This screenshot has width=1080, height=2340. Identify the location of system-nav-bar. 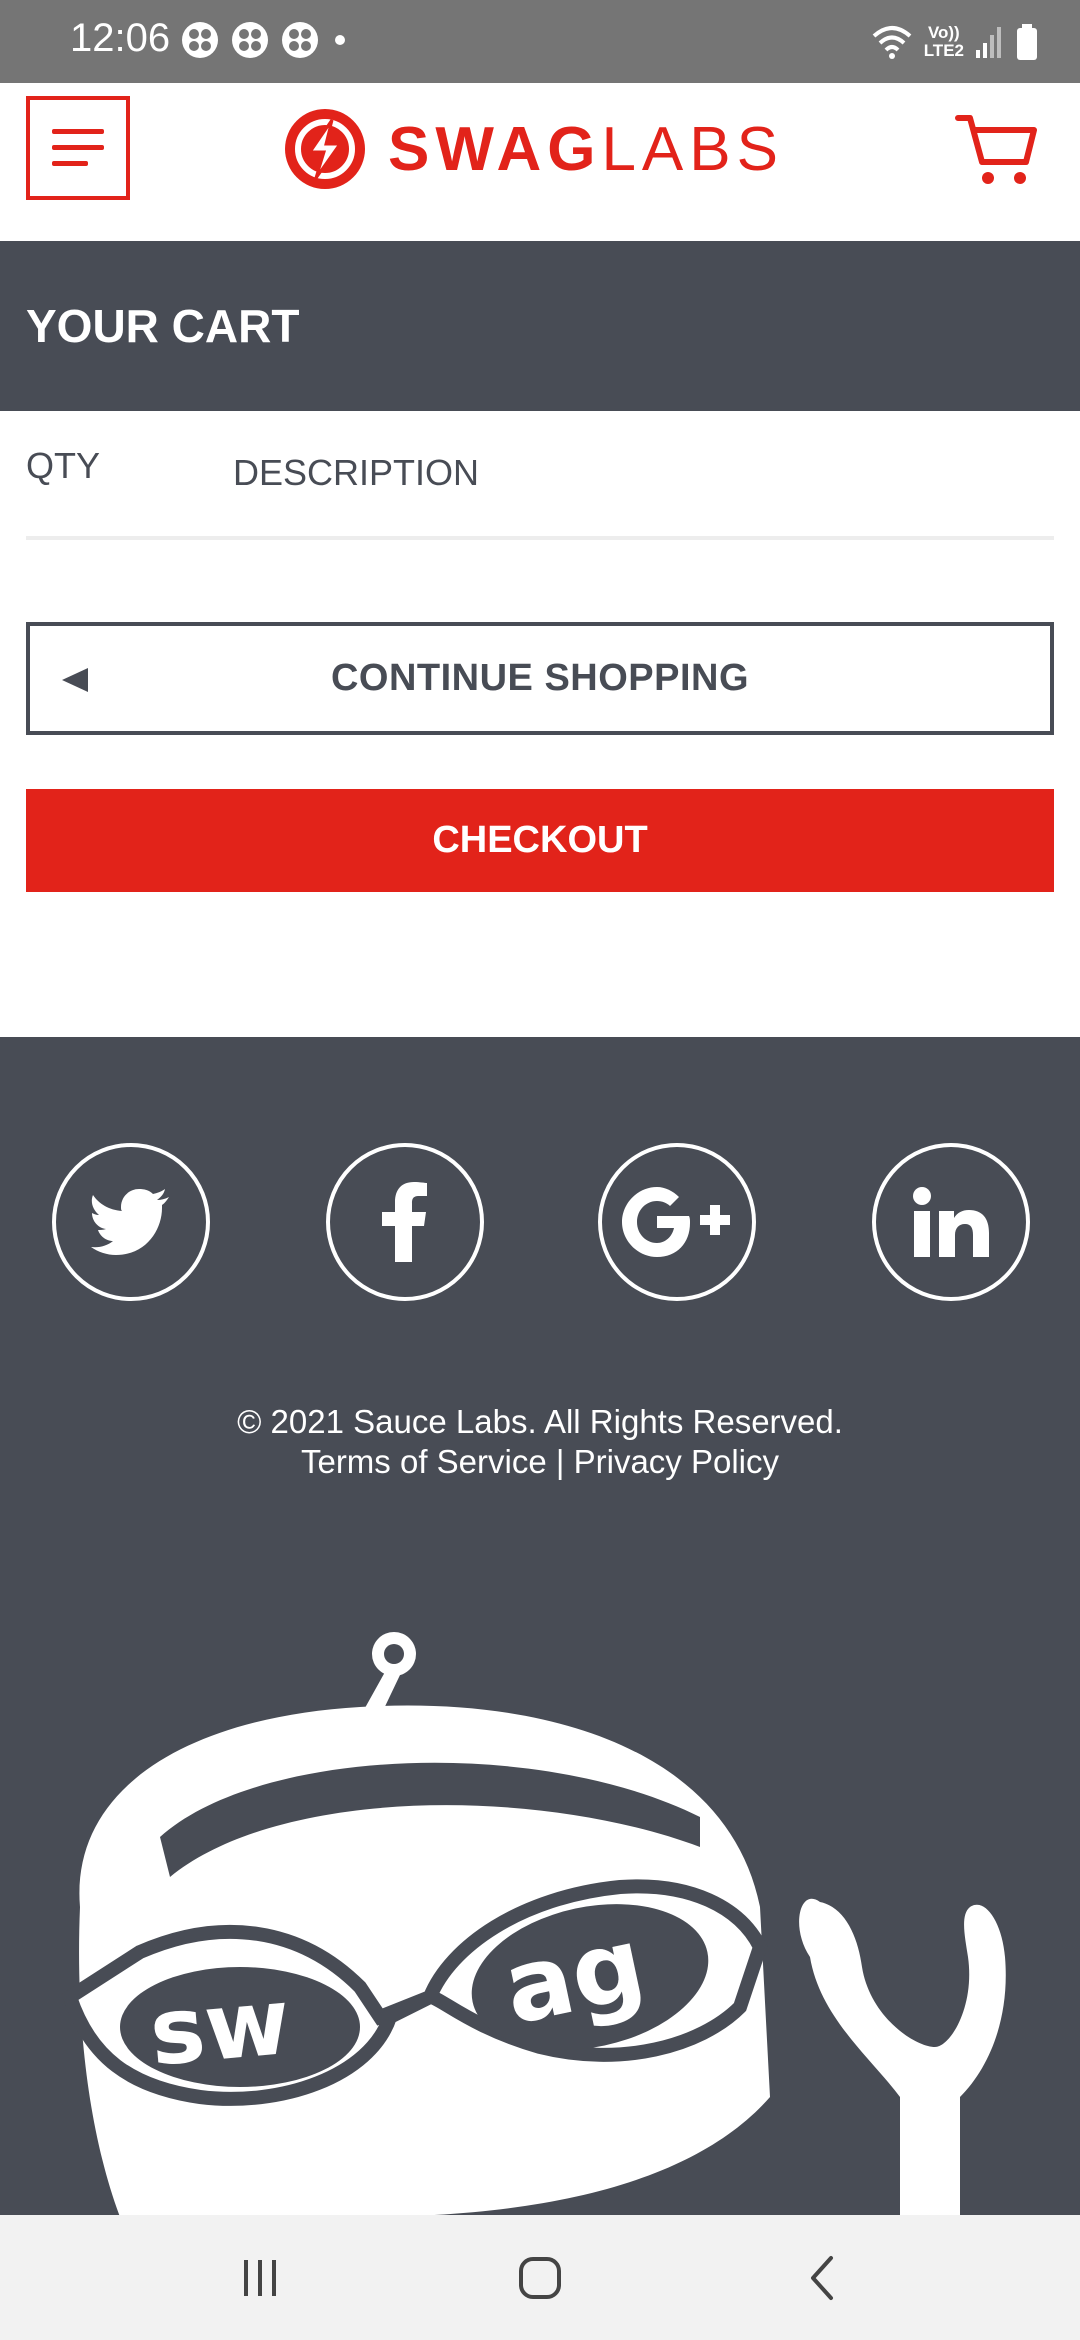
(540, 2277).